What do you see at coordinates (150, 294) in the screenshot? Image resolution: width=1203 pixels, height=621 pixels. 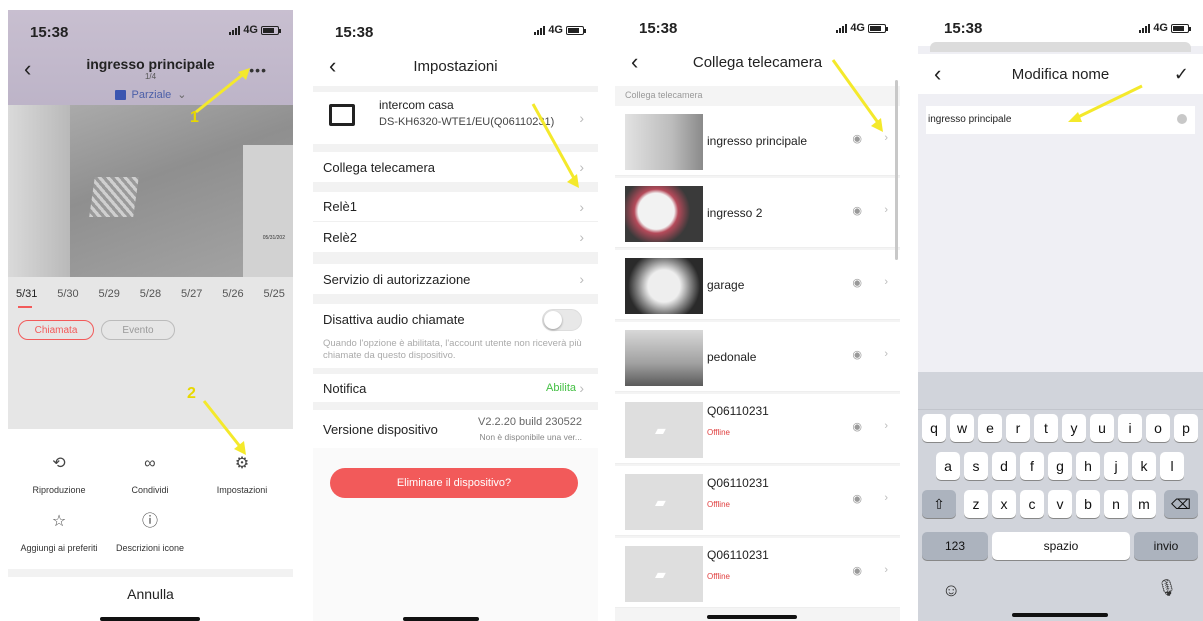 I see `date-item: 5/28` at bounding box center [150, 294].